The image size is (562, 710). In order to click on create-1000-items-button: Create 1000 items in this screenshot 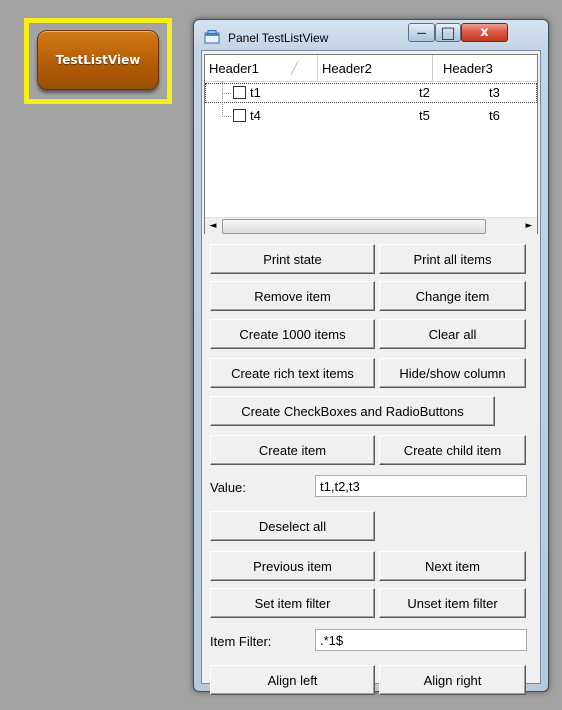, I will do `click(292, 334)`.